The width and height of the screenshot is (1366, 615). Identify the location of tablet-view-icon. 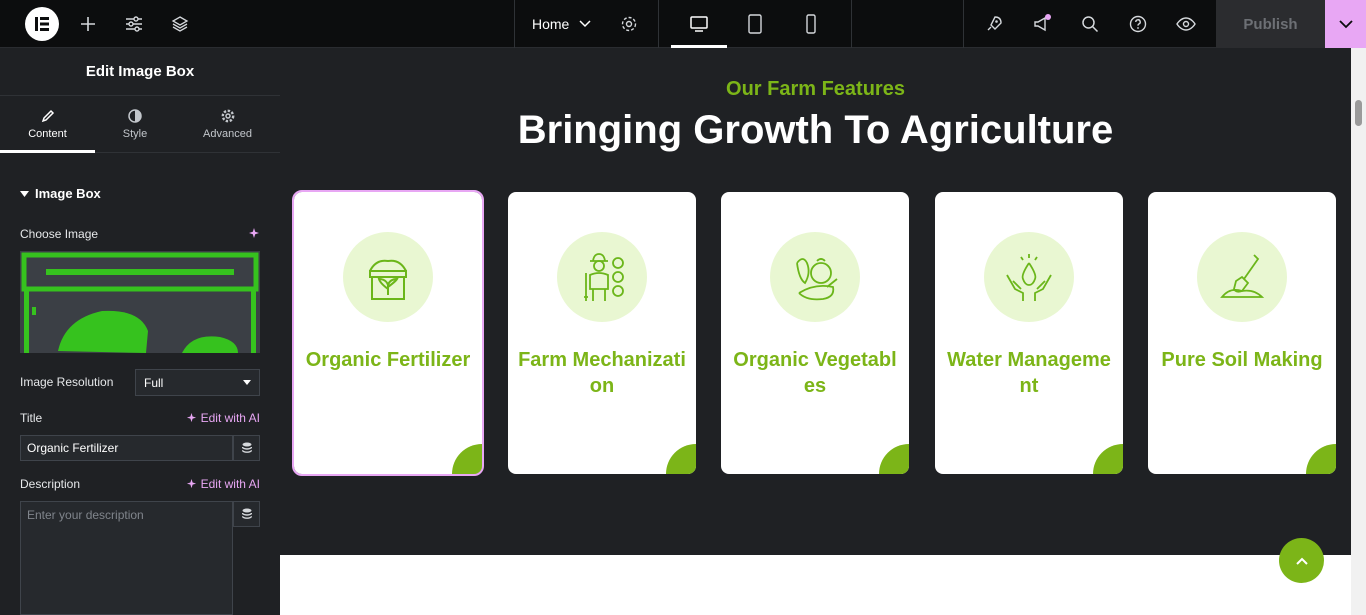
(755, 24).